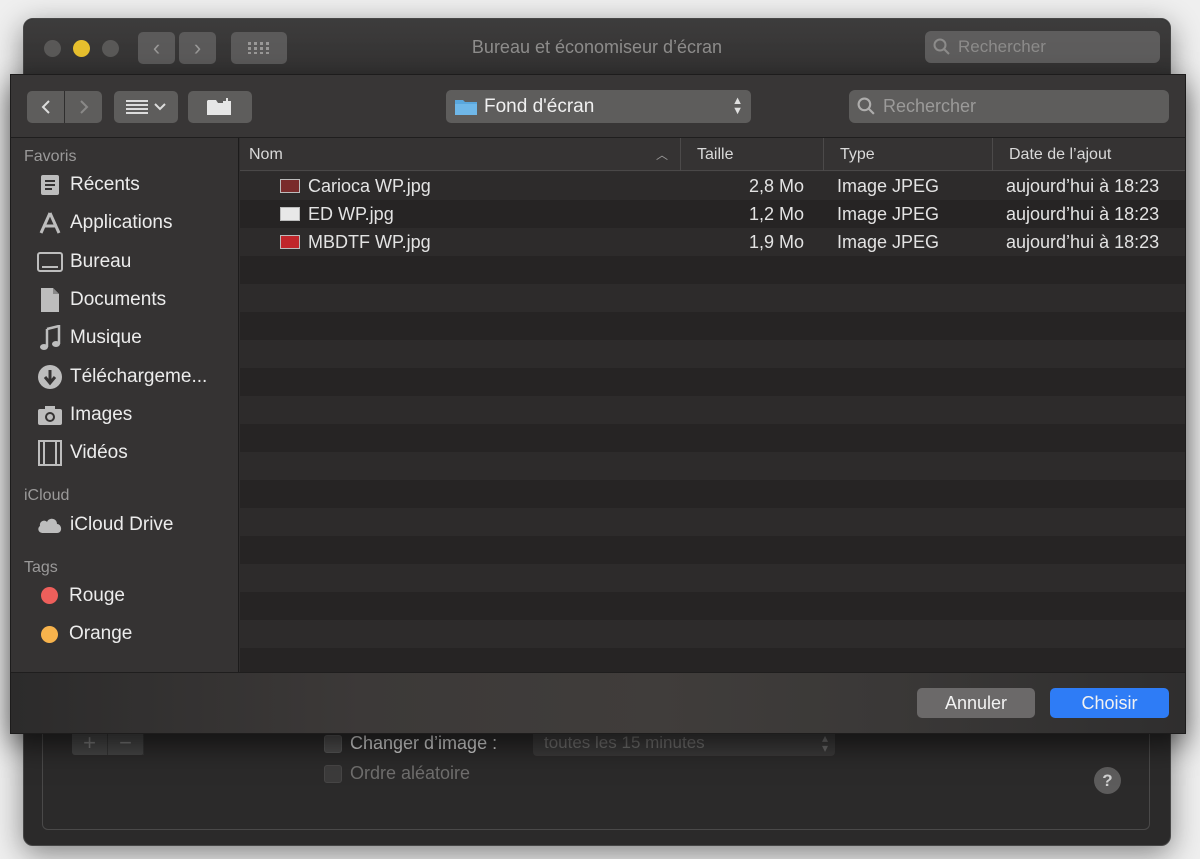  I want to click on orange-tag-dot, so click(49, 634).